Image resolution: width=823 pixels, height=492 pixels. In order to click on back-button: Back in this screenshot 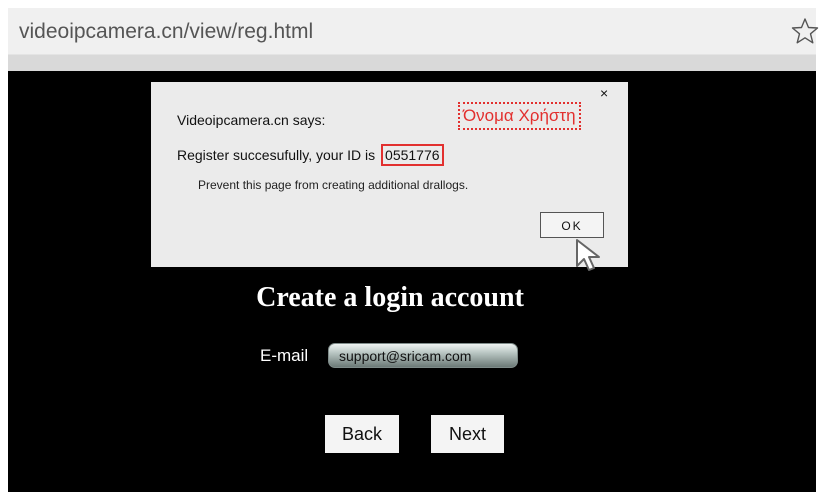, I will do `click(362, 434)`.